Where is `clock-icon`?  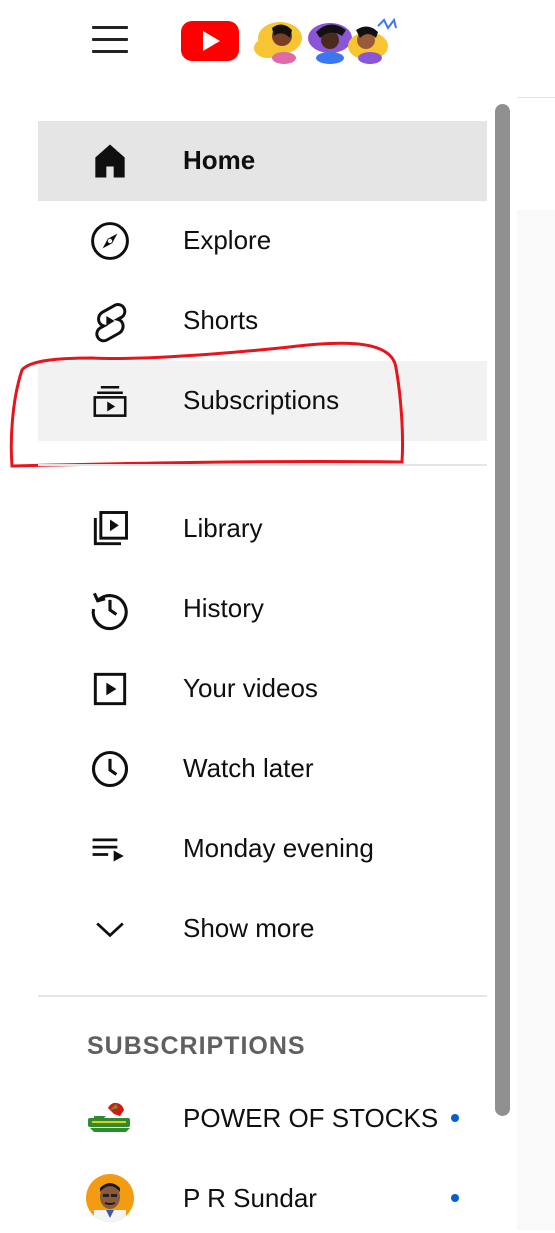 clock-icon is located at coordinates (110, 769).